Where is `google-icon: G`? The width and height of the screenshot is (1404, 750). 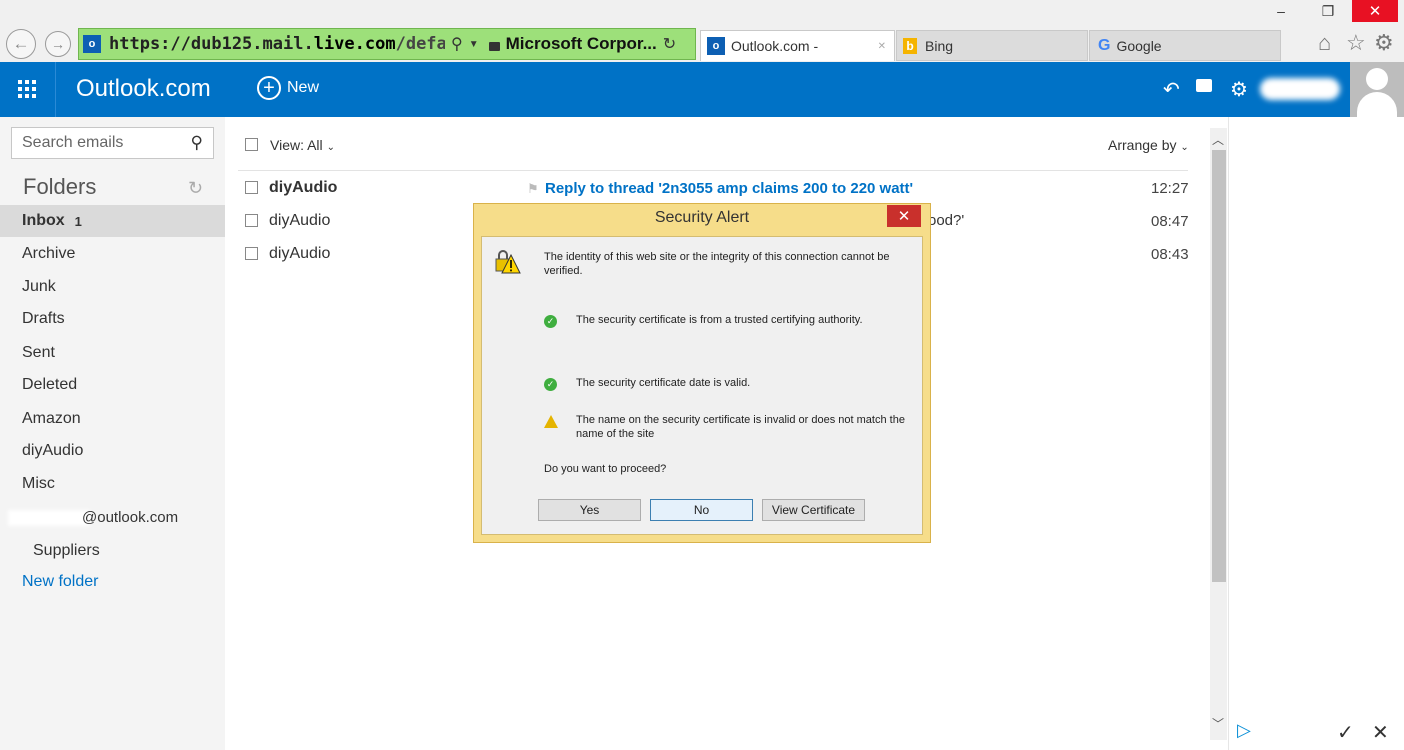
google-icon: G is located at coordinates (1104, 45).